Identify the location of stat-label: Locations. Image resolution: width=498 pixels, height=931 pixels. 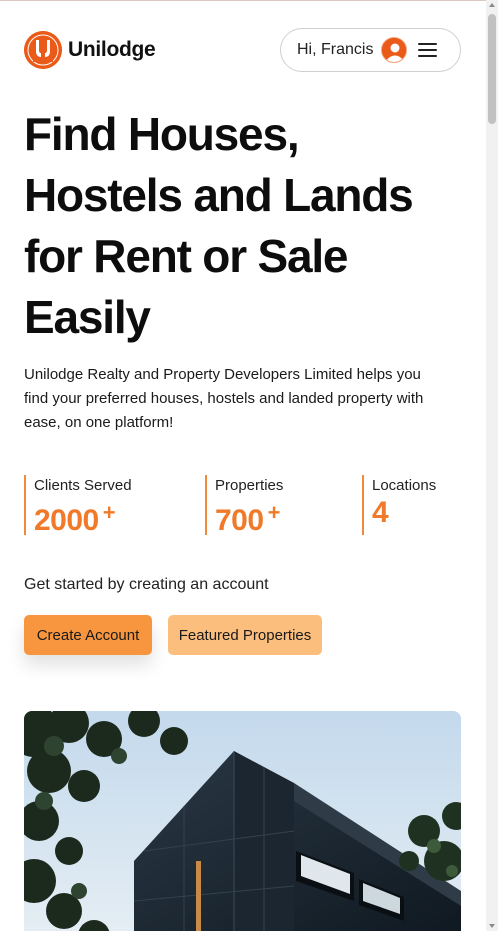
(404, 485).